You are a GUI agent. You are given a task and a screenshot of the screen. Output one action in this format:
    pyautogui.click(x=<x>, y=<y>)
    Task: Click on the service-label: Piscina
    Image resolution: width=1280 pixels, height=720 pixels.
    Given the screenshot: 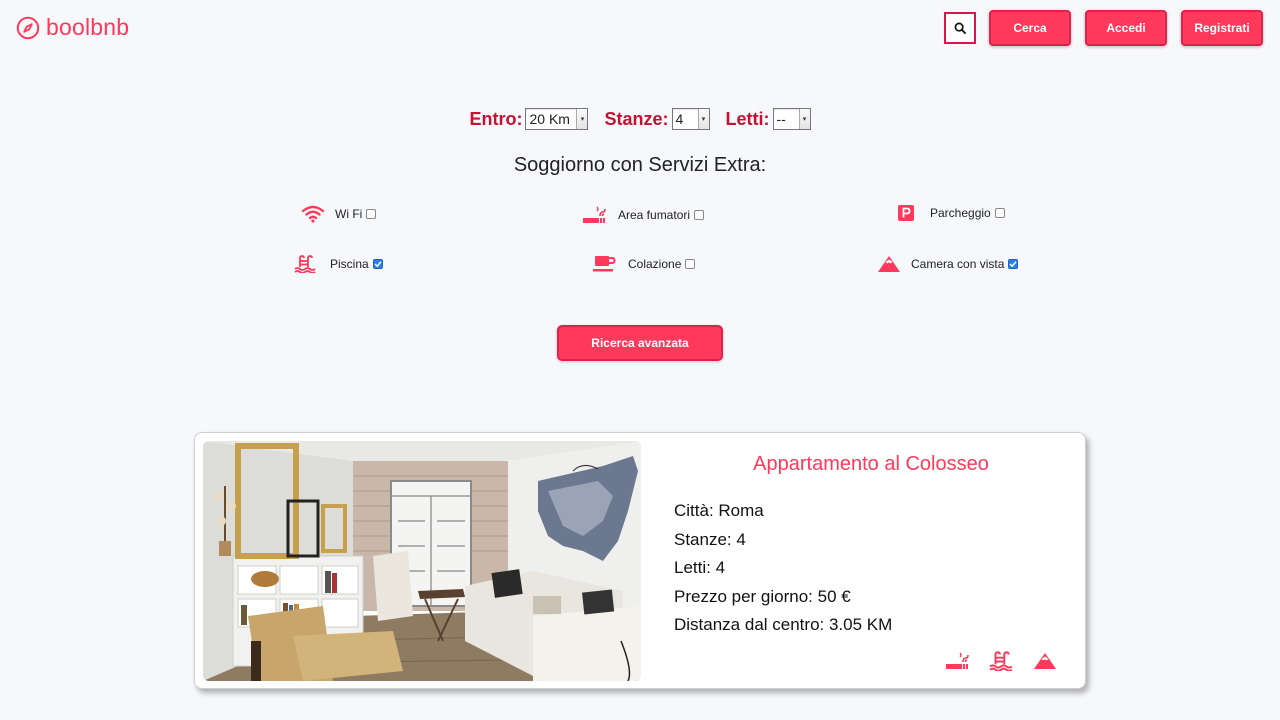 What is the action you would take?
    pyautogui.click(x=349, y=264)
    